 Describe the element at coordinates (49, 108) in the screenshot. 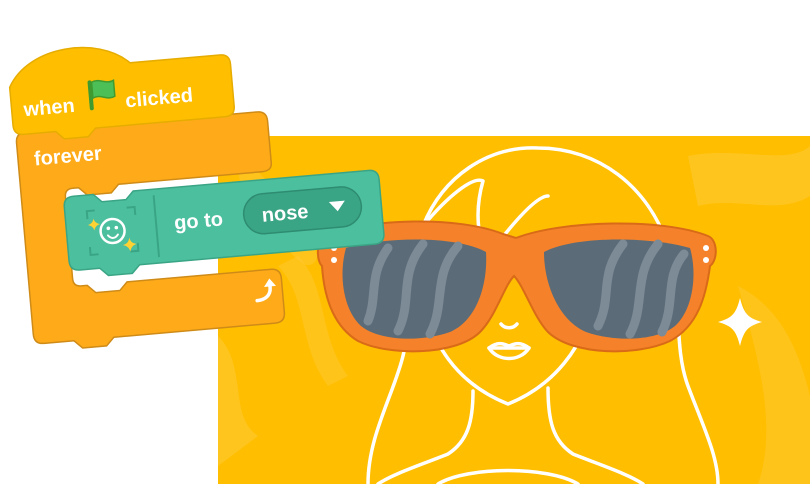

I see `hat-label-when: when` at that location.